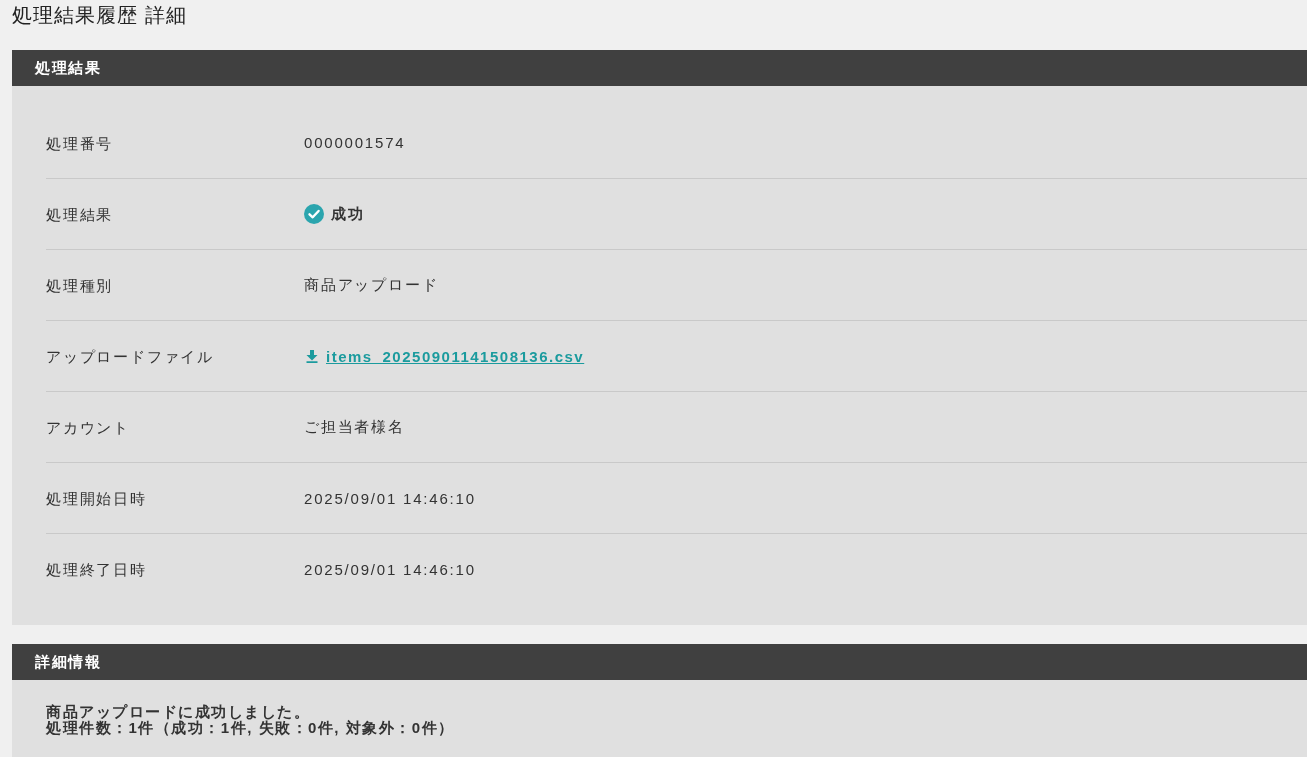  What do you see at coordinates (354, 427) in the screenshot?
I see `field-value: ご担当者様名` at bounding box center [354, 427].